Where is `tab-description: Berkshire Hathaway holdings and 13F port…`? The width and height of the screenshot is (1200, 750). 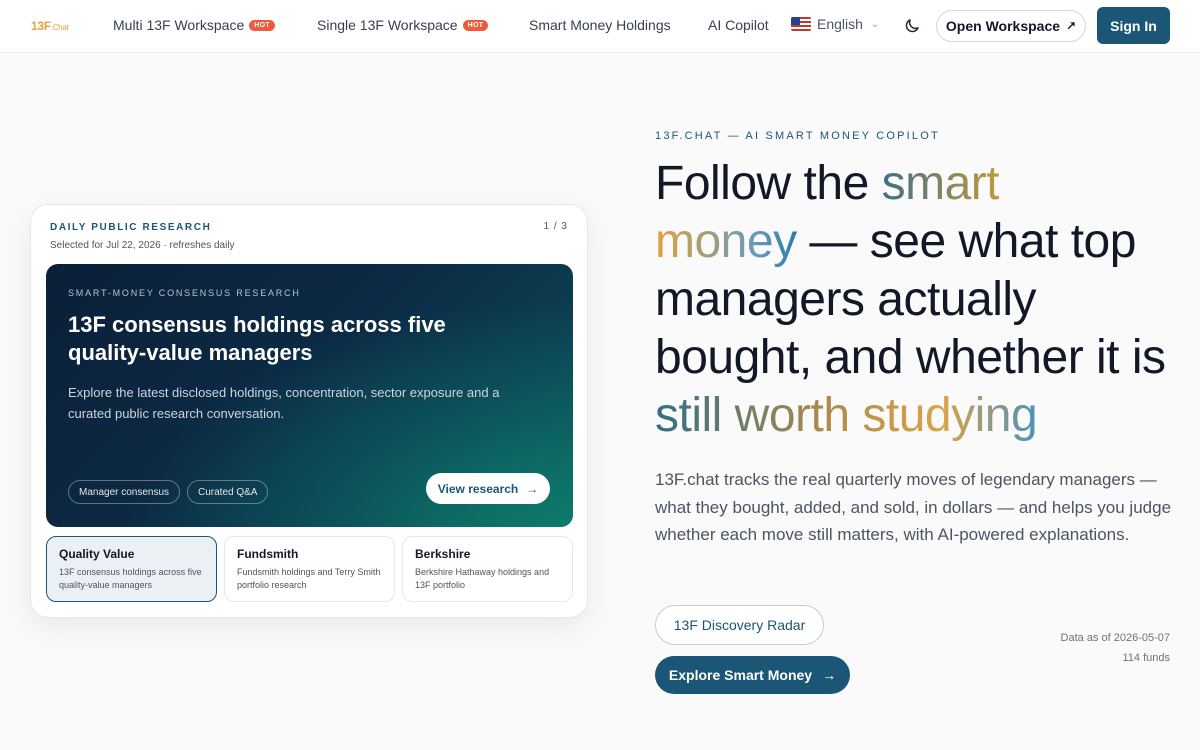 tab-description: Berkshire Hathaway holdings and 13F port… is located at coordinates (482, 578).